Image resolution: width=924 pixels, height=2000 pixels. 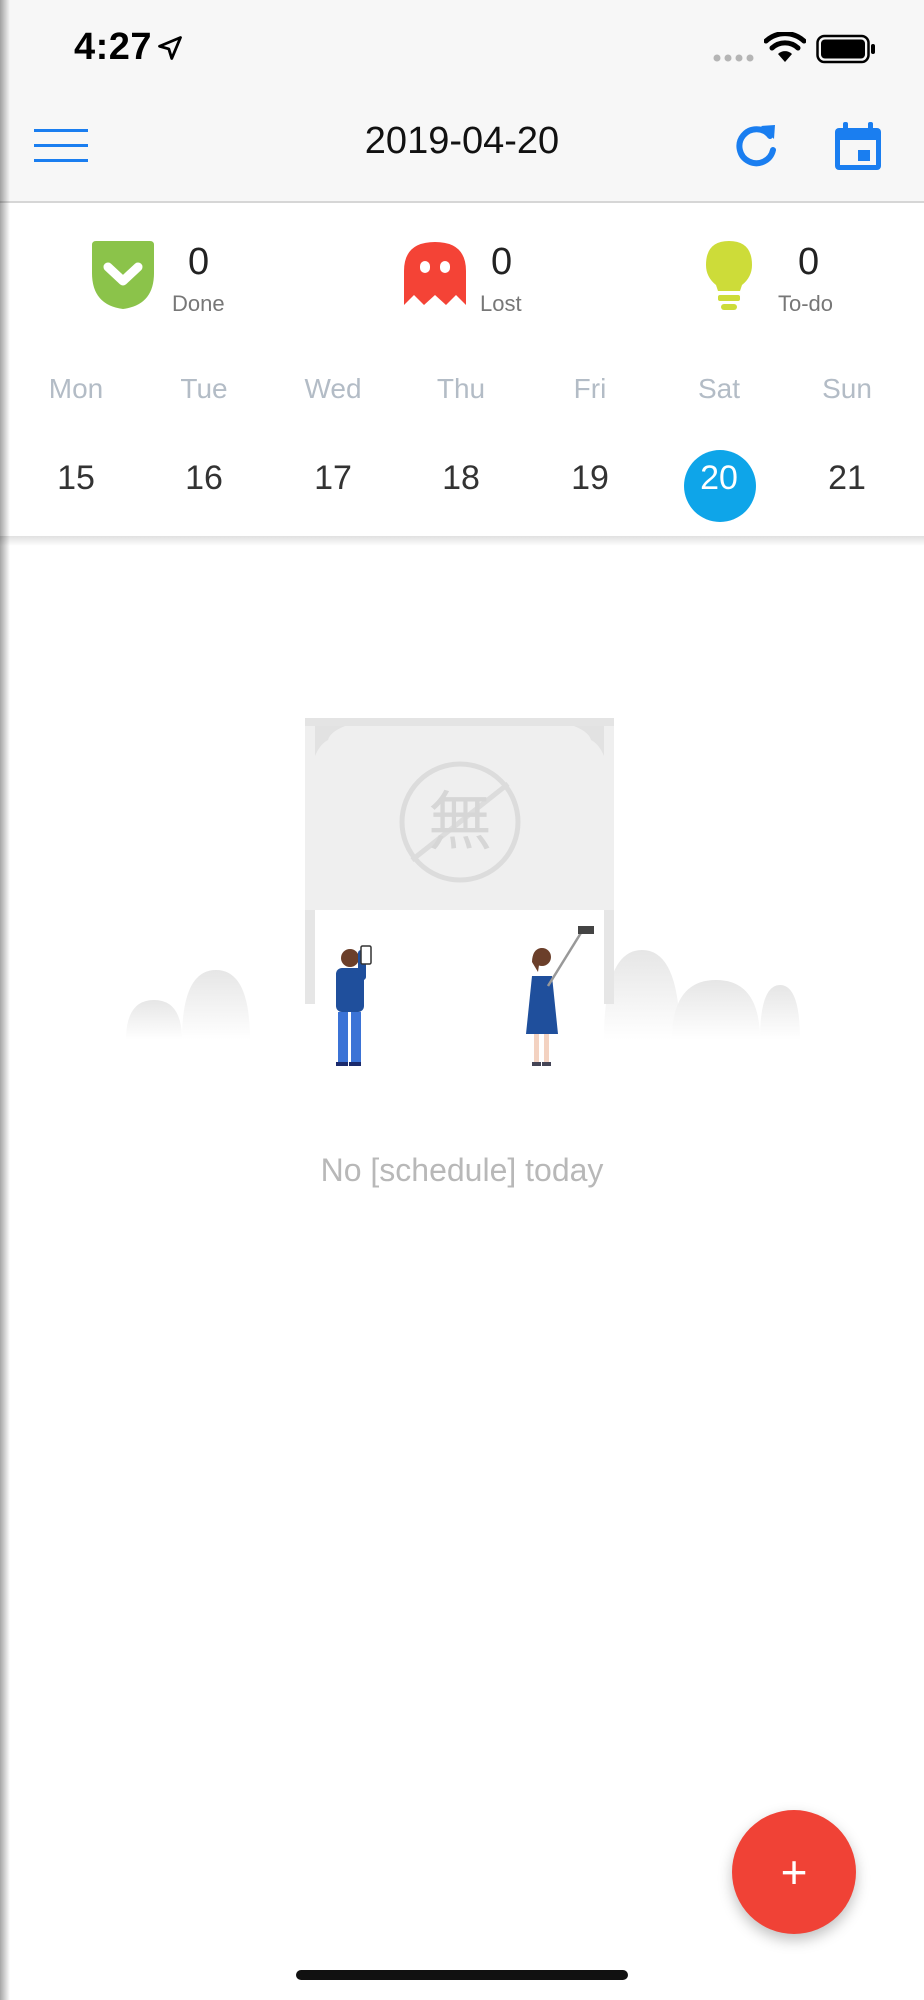 I want to click on day-21: 21, so click(x=847, y=478).